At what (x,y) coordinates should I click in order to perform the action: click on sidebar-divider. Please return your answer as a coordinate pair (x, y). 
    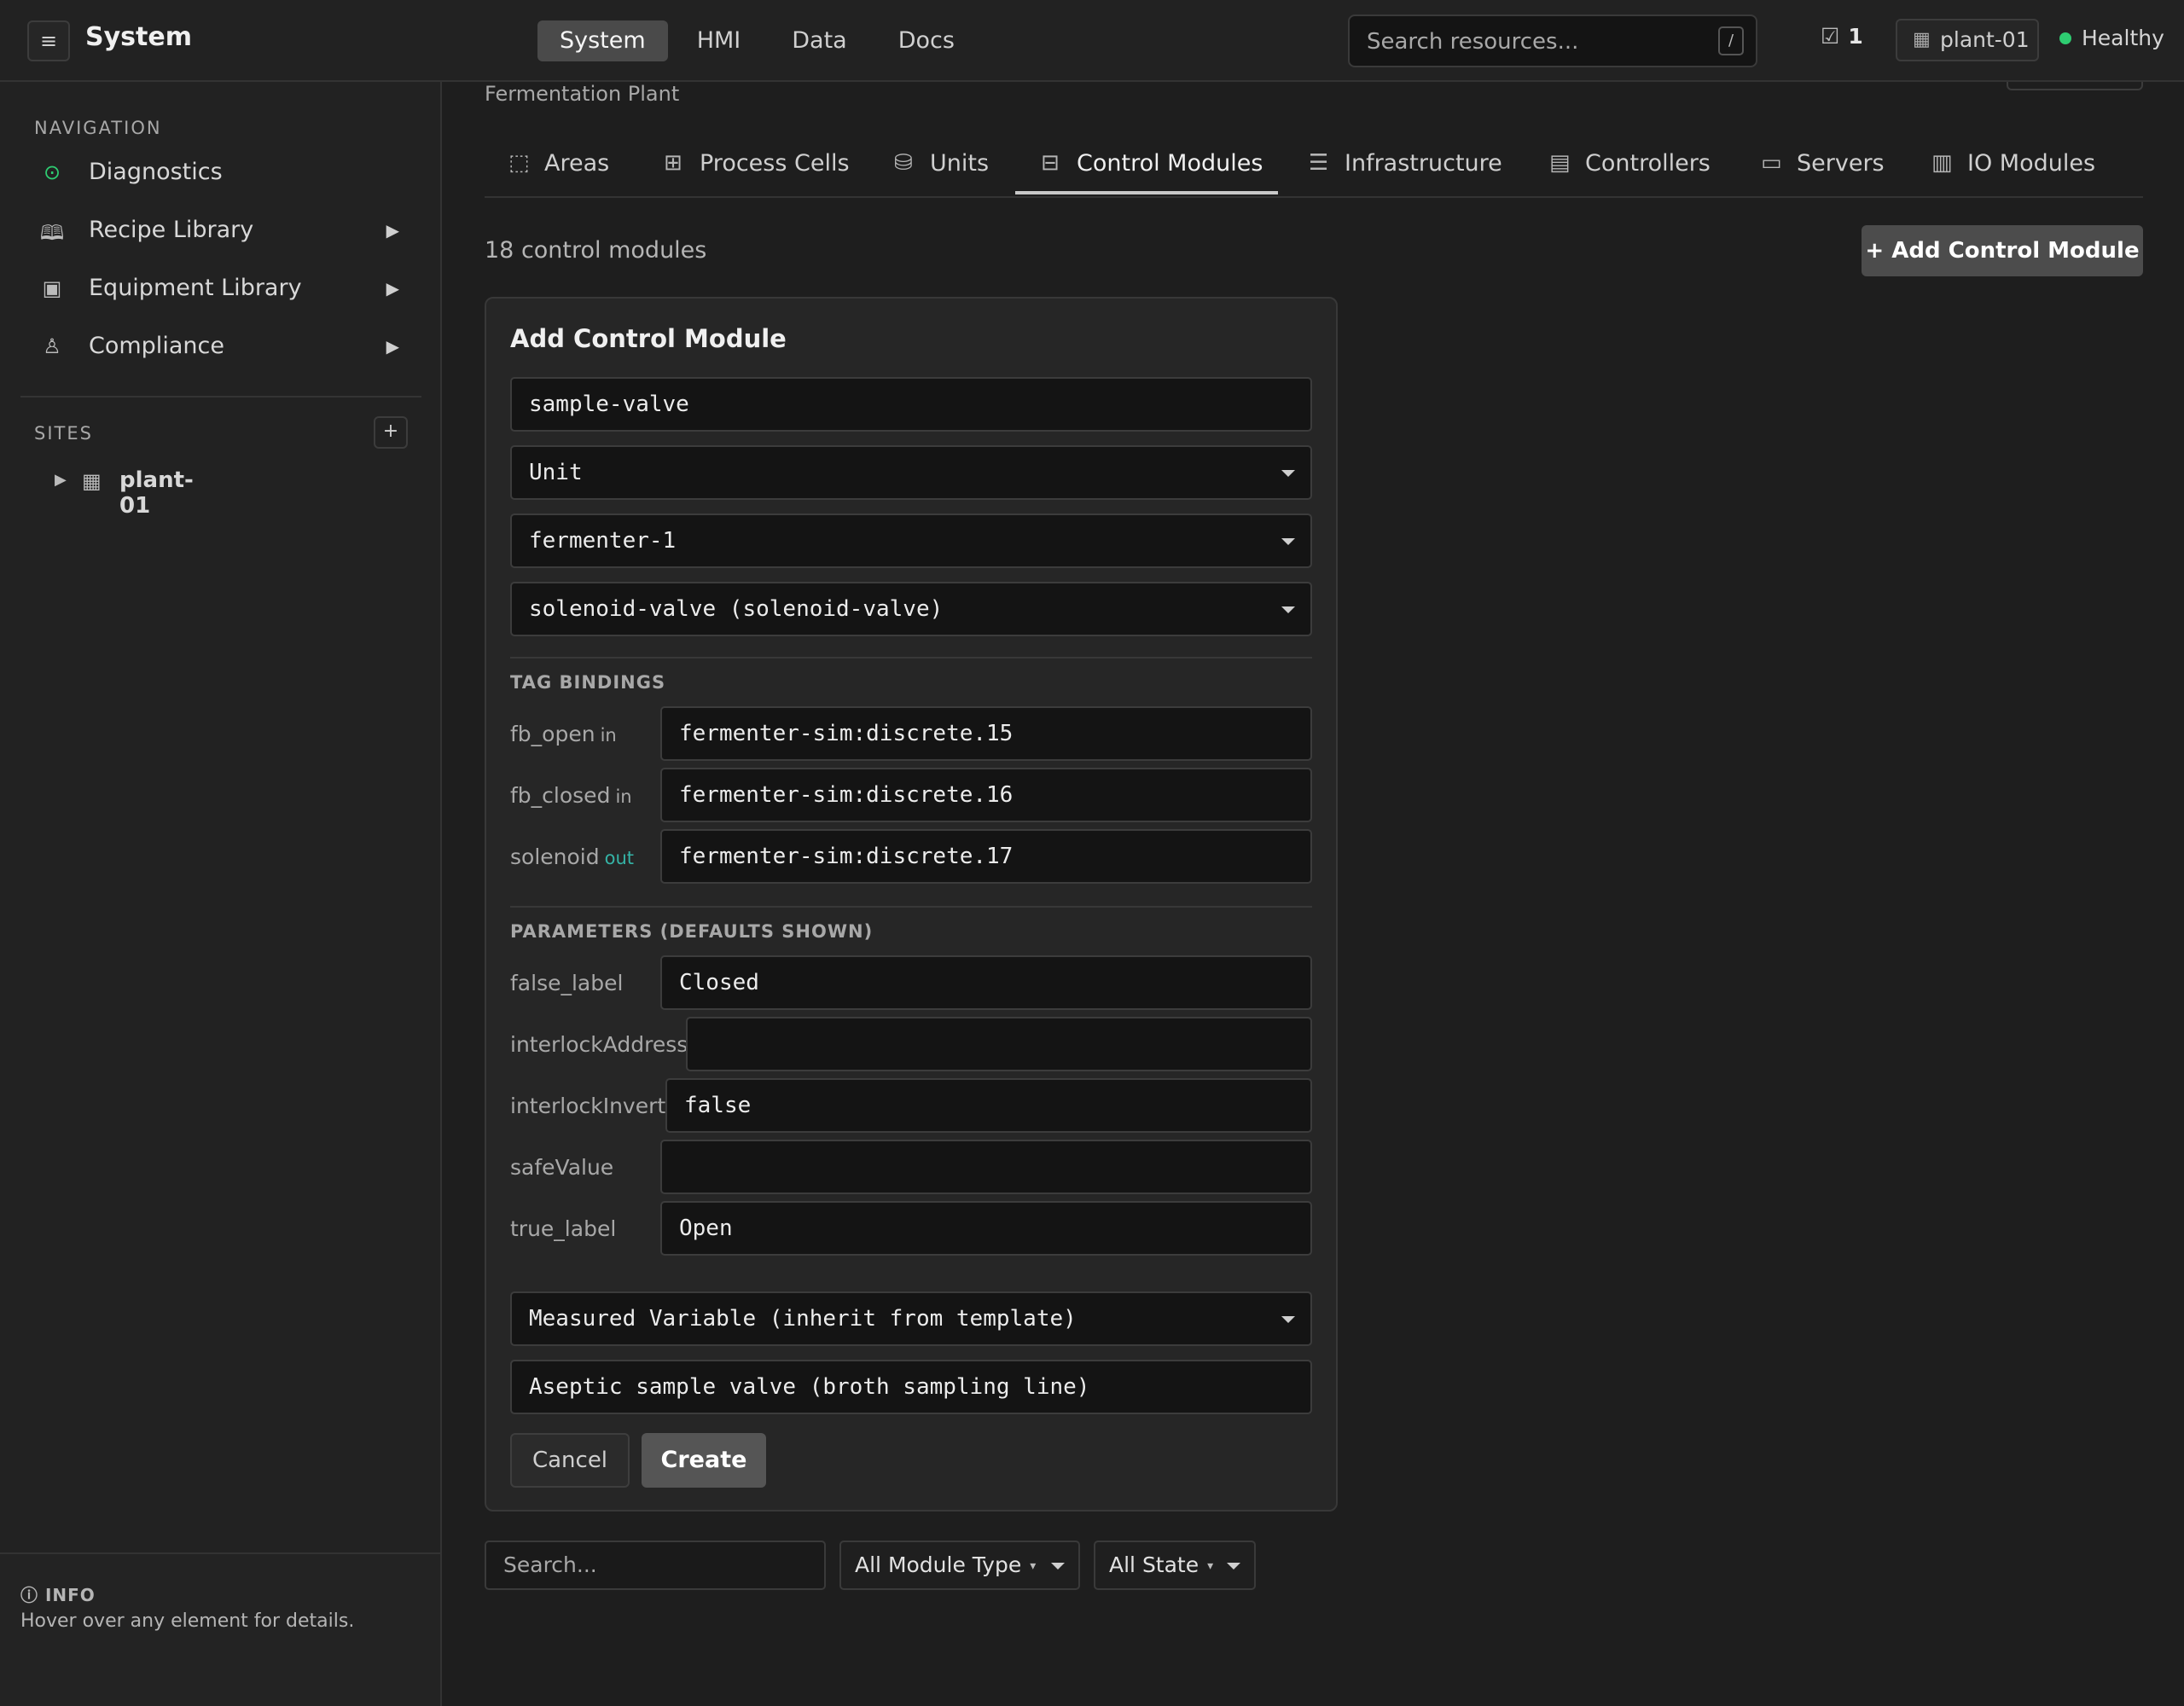
    Looking at the image, I should click on (220, 396).